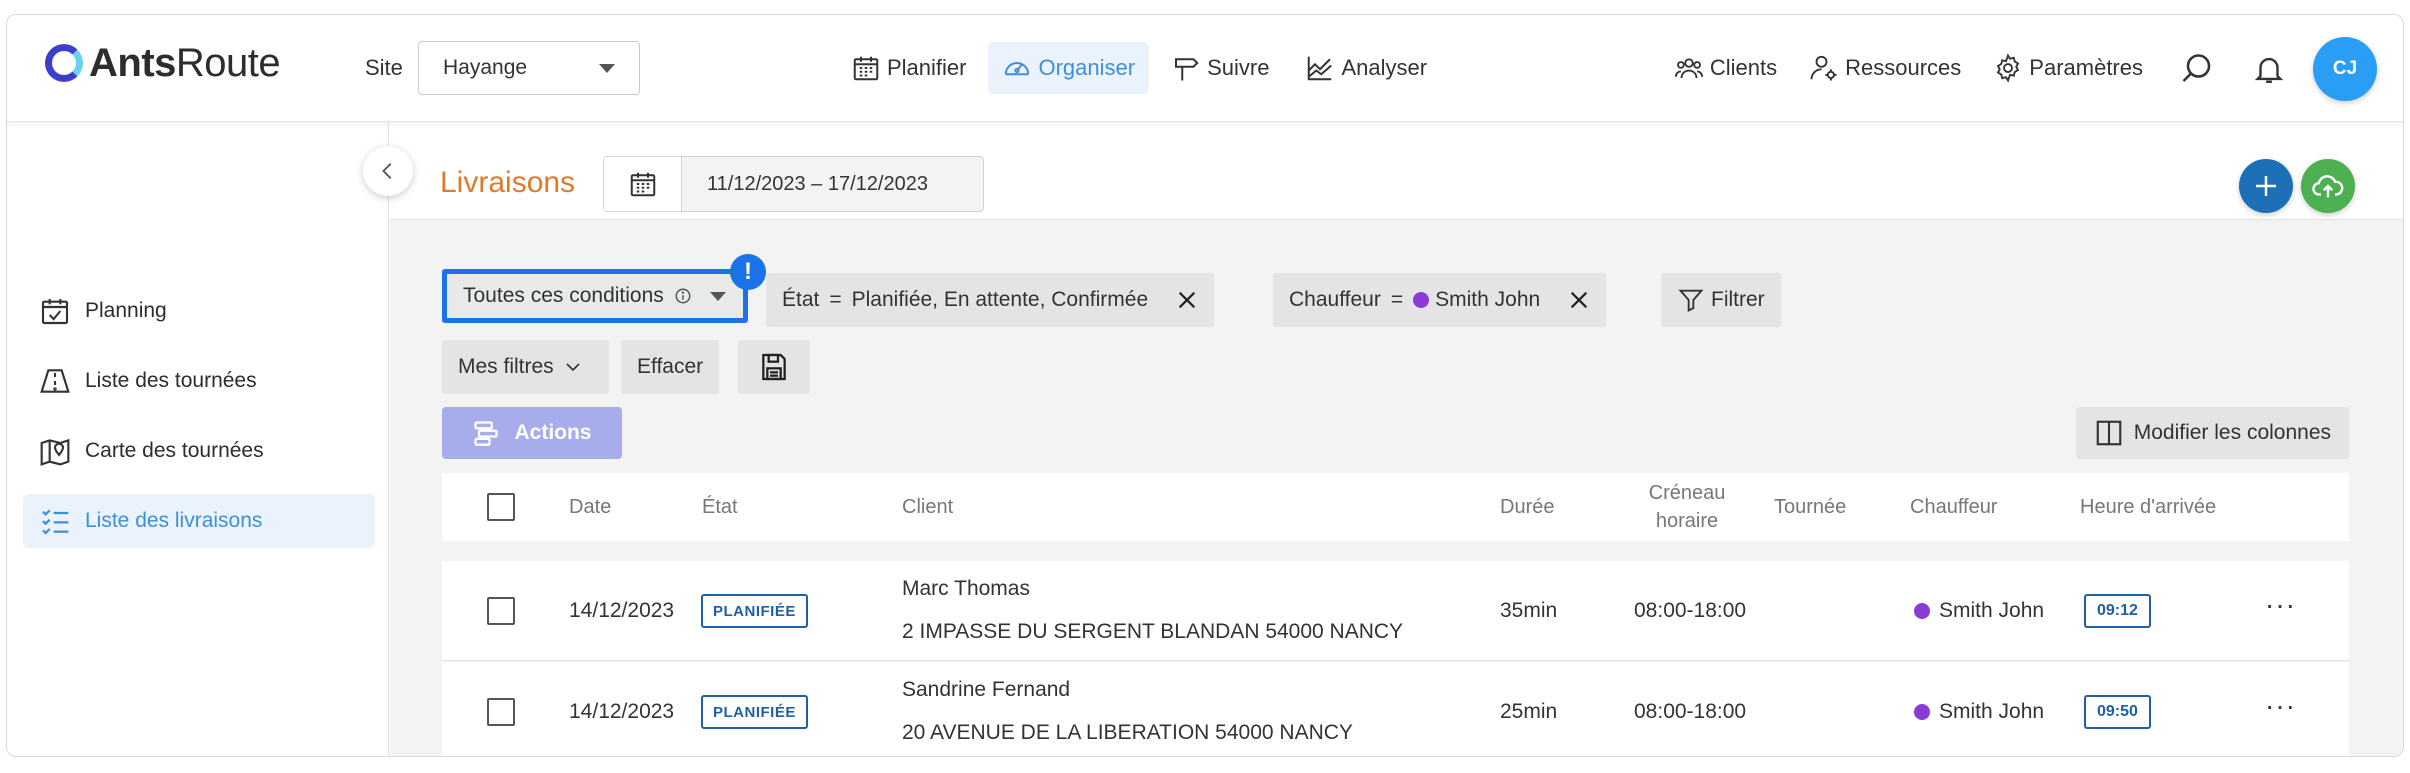  I want to click on sidebar-item-liste-livraisons: Liste des livraisons, so click(199, 521).